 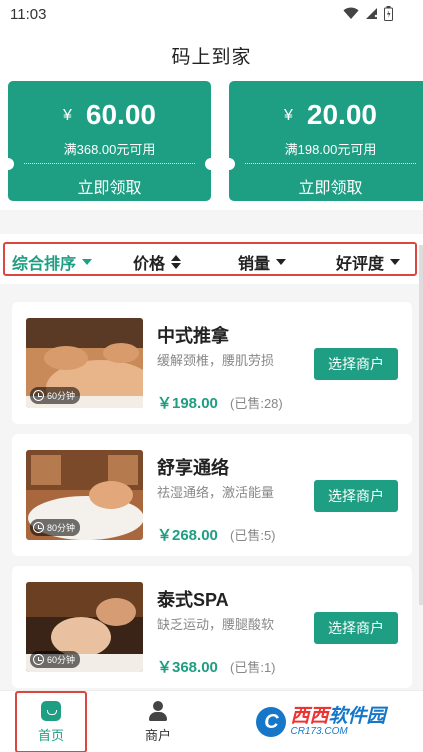 What do you see at coordinates (28, 14) in the screenshot?
I see `status-time: 11:03` at bounding box center [28, 14].